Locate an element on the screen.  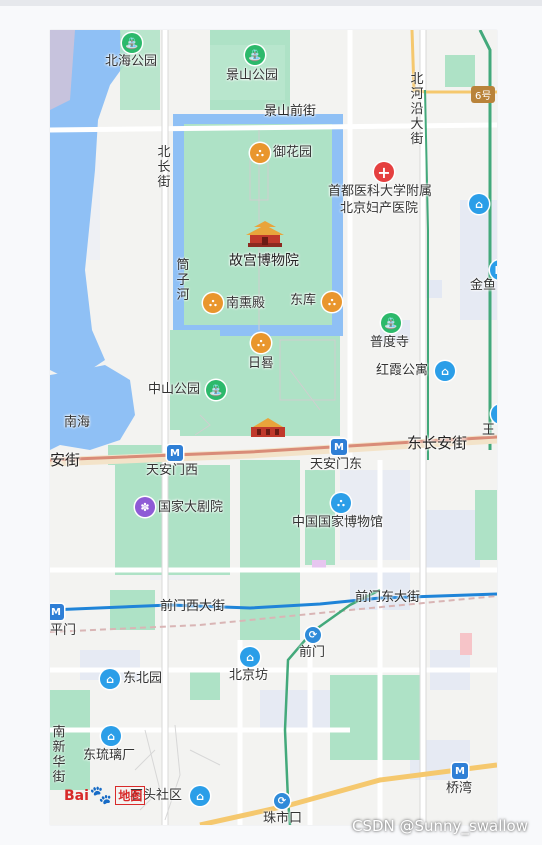
shopping-icon: ⌂ is located at coordinates (250, 657).